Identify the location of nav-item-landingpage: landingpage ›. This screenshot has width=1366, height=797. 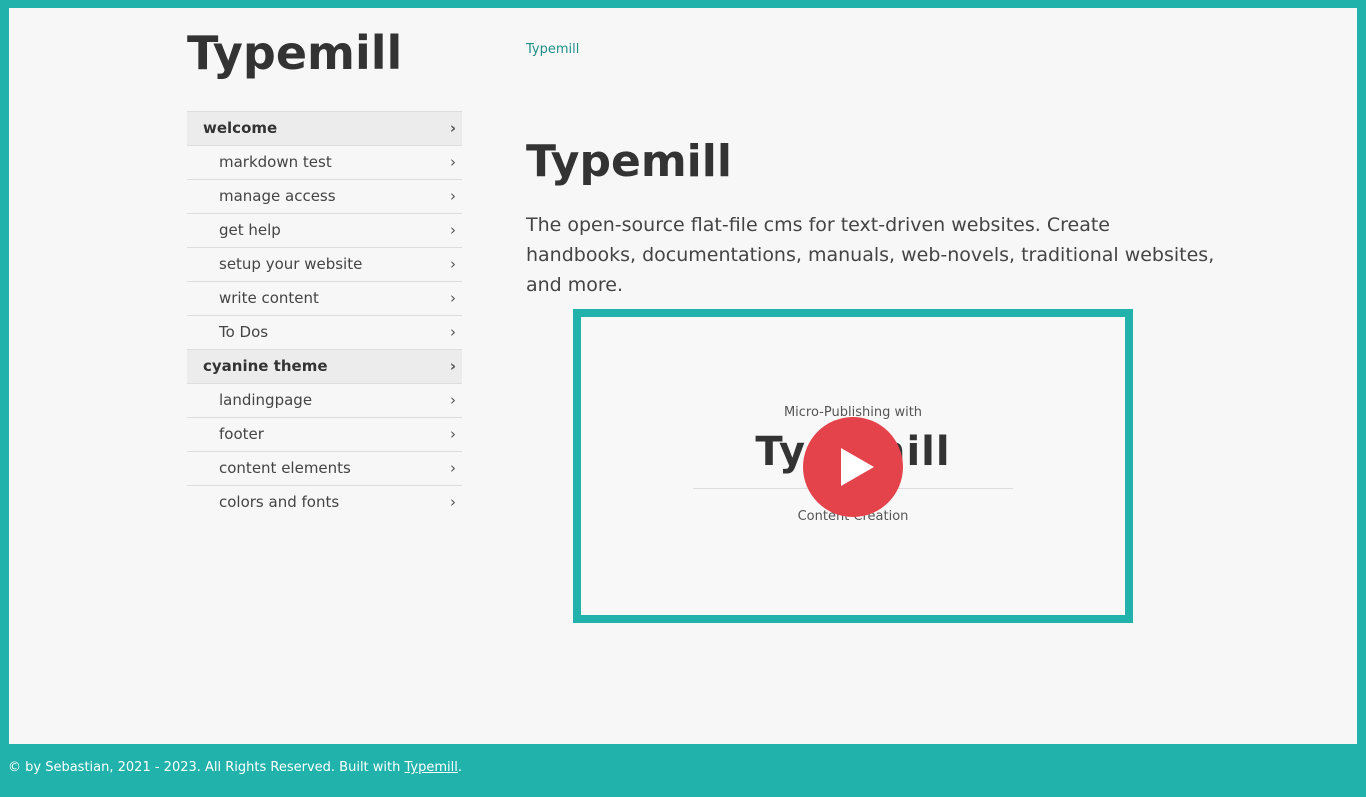
(324, 401).